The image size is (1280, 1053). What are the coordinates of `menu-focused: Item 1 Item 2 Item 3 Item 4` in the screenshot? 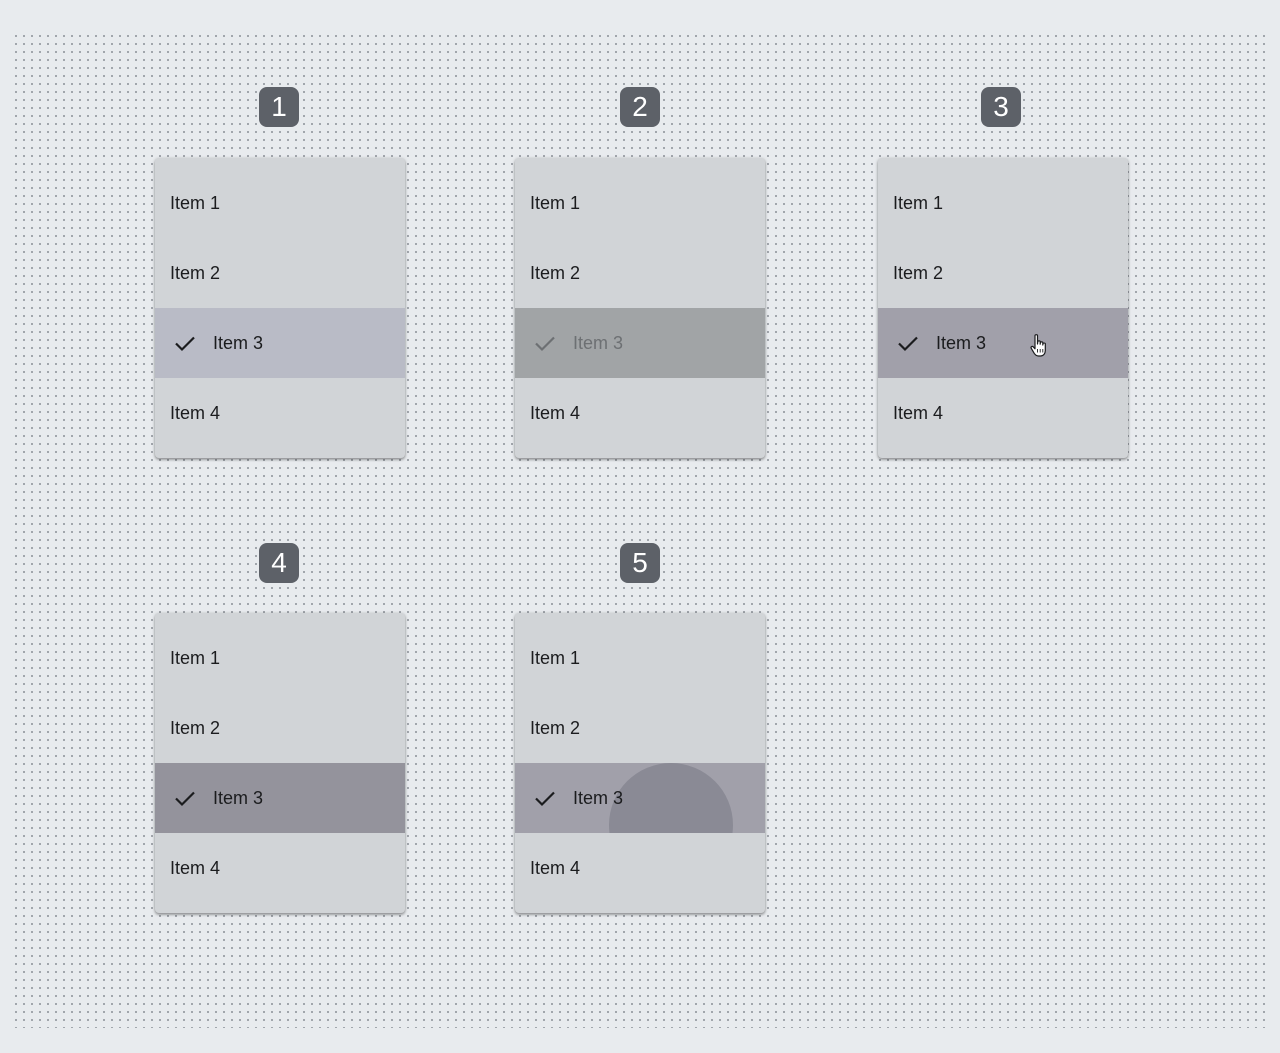 It's located at (280, 763).